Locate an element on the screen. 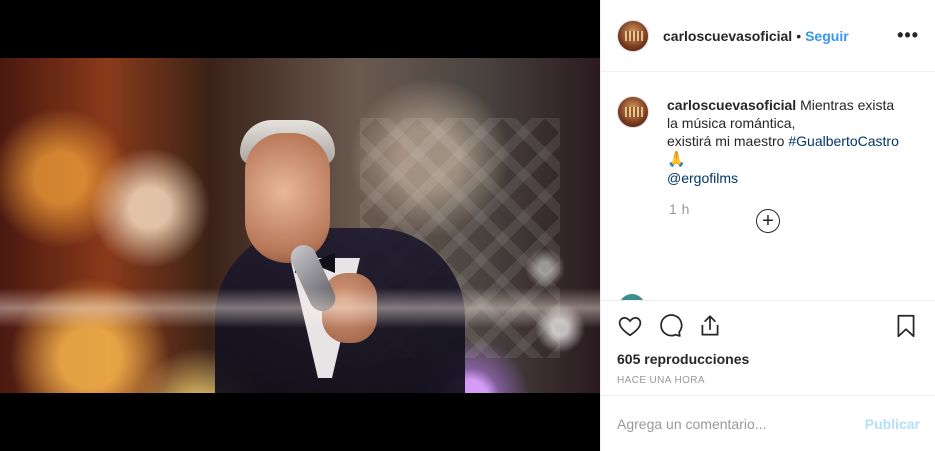 Image resolution: width=935 pixels, height=451 pixels. hashtag-link: #GualbertoCastro is located at coordinates (843, 141).